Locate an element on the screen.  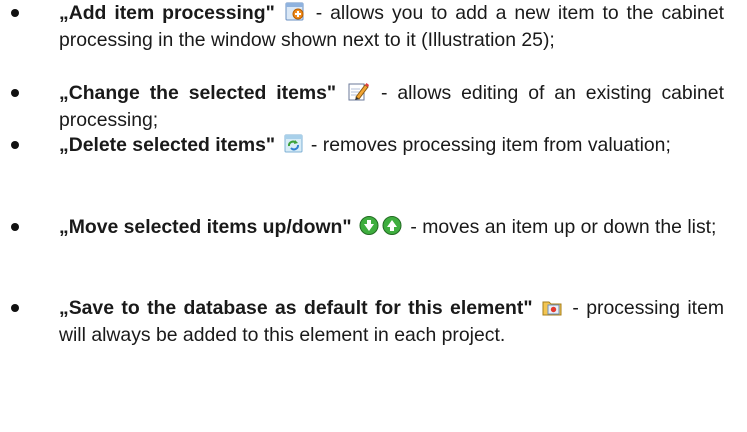
item-title: „Add item processing" is located at coordinates (167, 13).